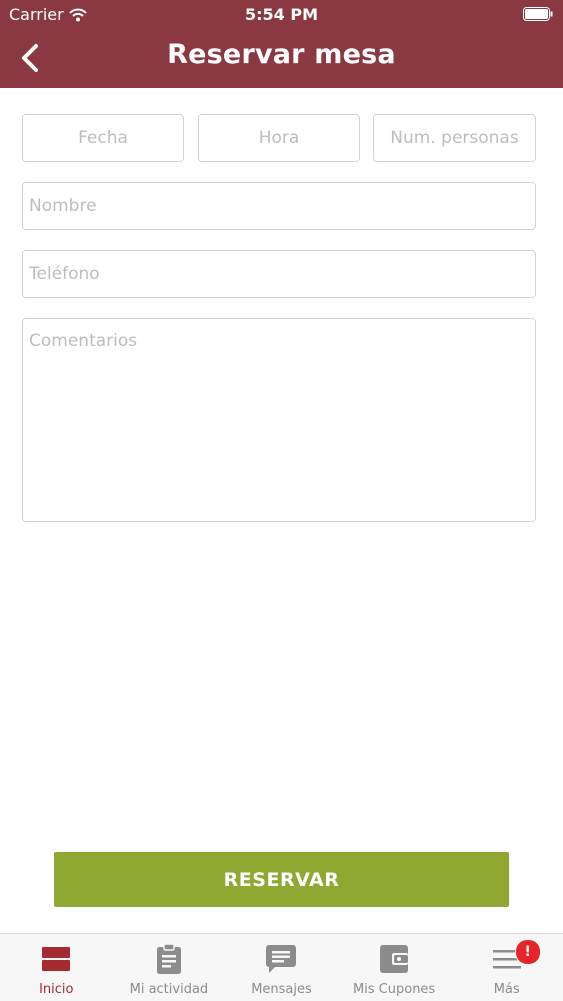 This screenshot has height=1001, width=563. Describe the element at coordinates (281, 989) in the screenshot. I see `tab-label: Mensajes` at that location.